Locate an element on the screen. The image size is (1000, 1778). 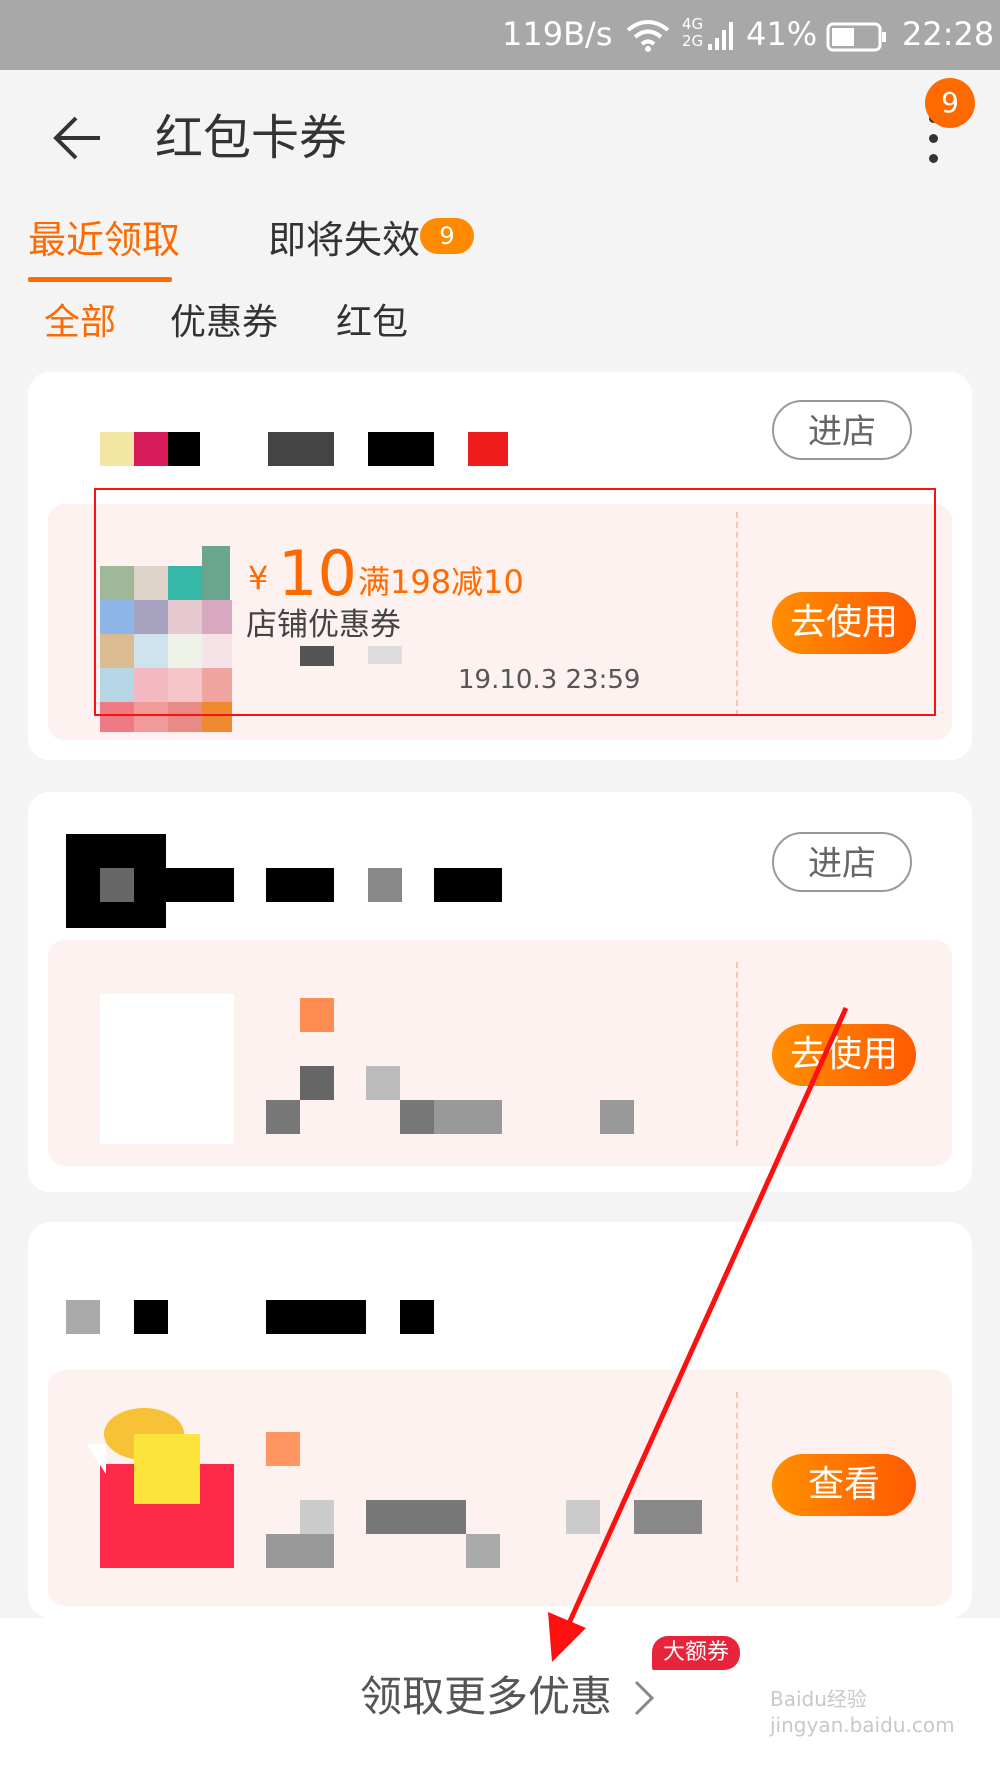
tab-expiring: 即将失效 is located at coordinates (344, 240).